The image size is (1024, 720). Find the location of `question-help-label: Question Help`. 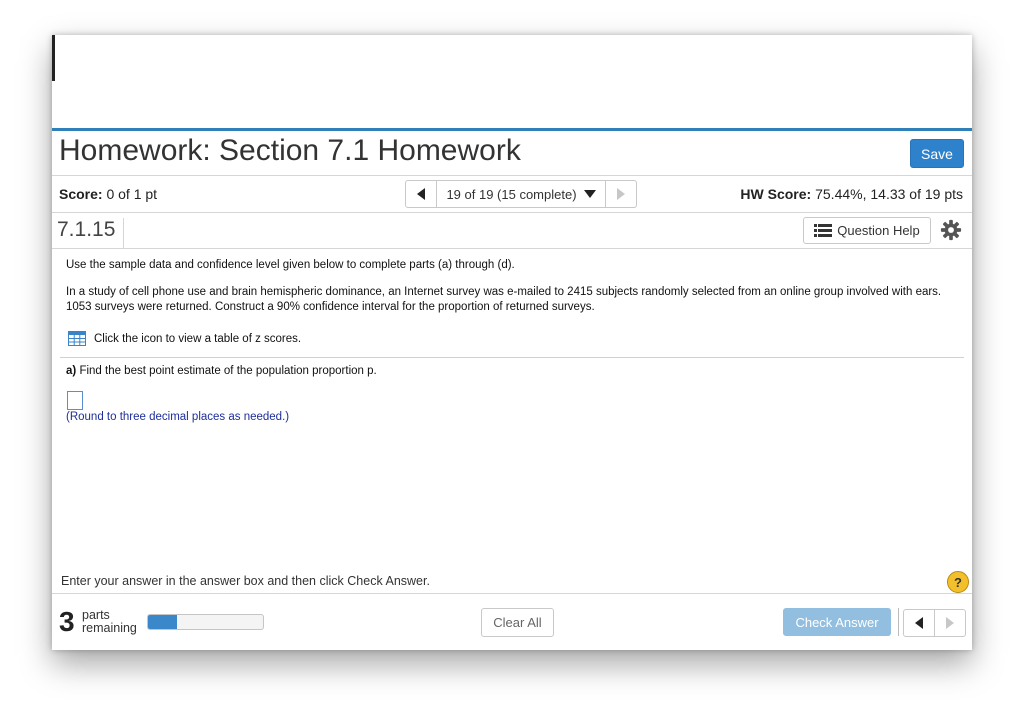

question-help-label: Question Help is located at coordinates (878, 230).